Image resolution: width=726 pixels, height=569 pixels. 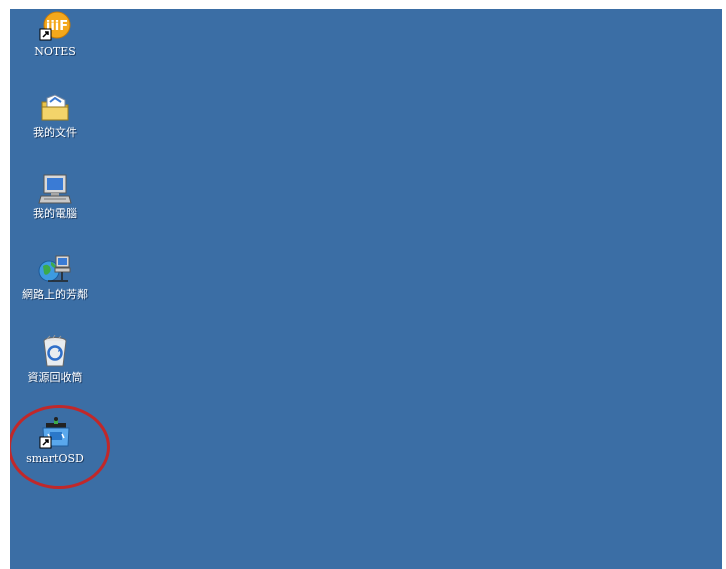 What do you see at coordinates (55, 351) in the screenshot?
I see `recycle-bin-icon` at bounding box center [55, 351].